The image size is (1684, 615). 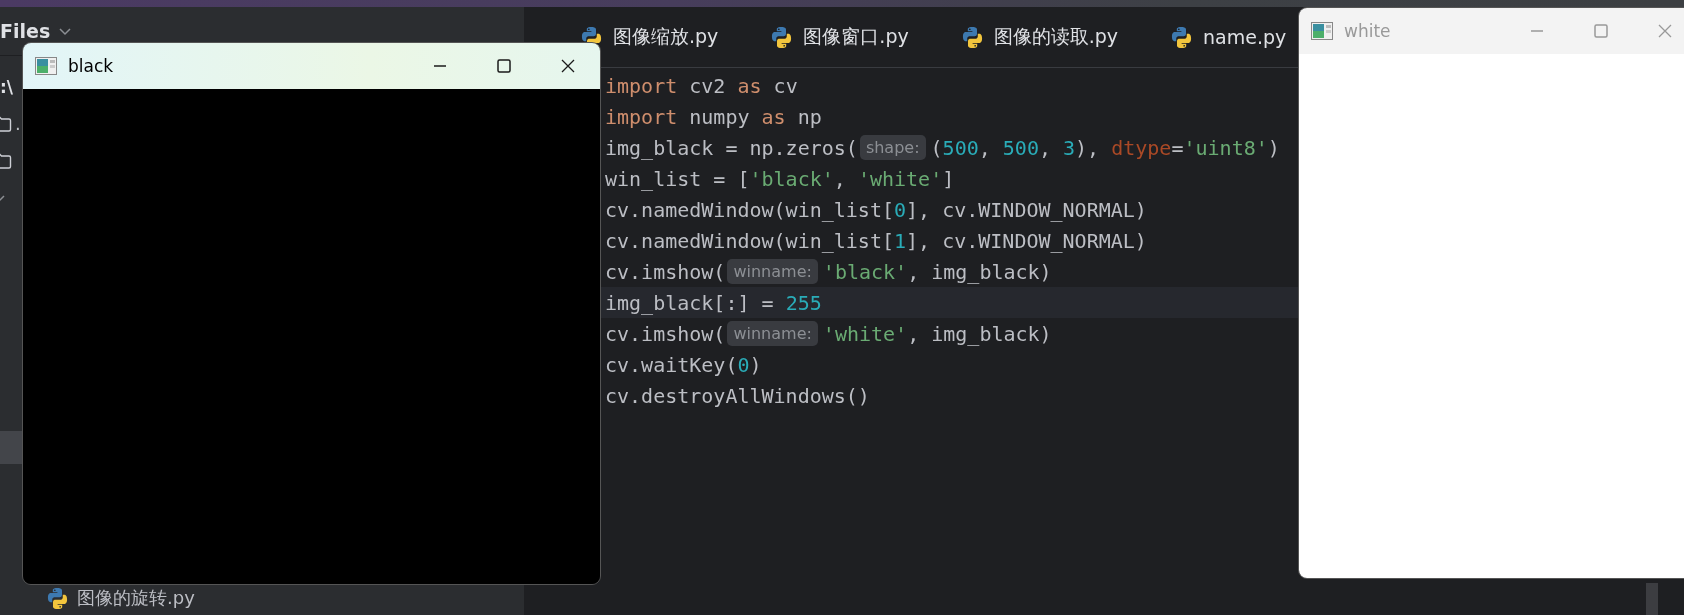 I want to click on code-text: 'black', img_black), so click(x=937, y=271).